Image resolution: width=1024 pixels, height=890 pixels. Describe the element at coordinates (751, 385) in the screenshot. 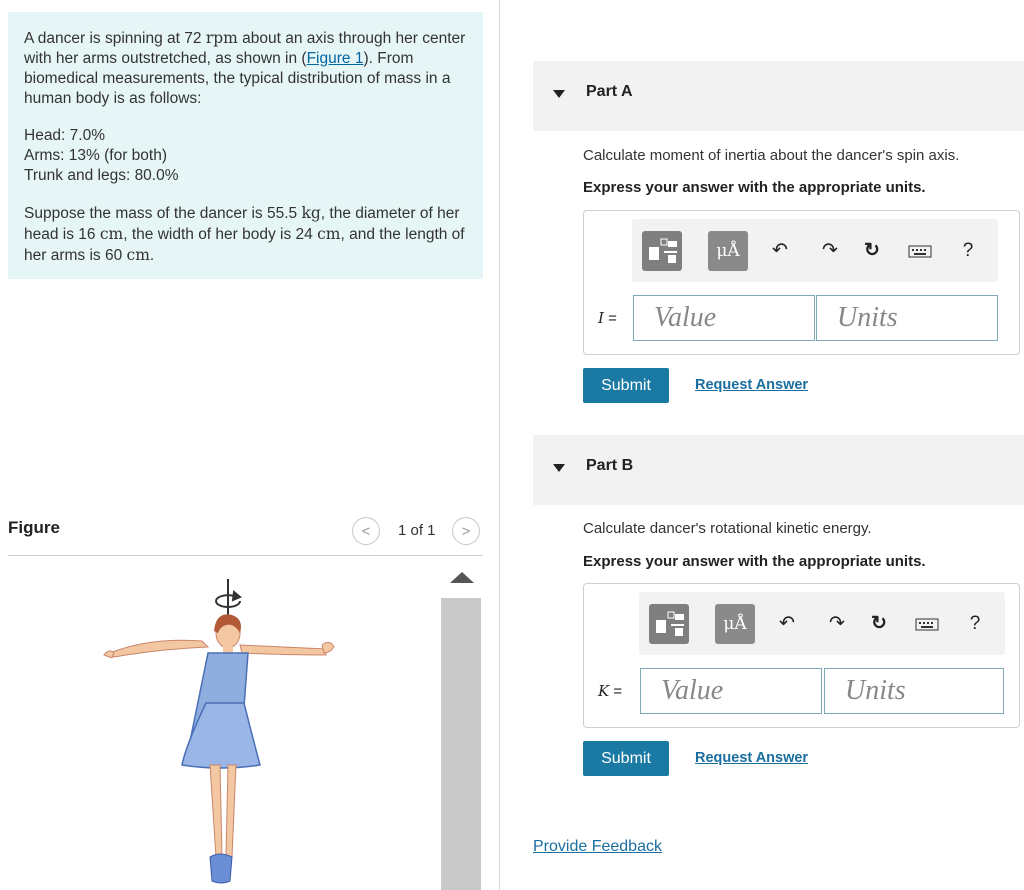

I see `part-a-request-answer-link: Request Answer` at that location.